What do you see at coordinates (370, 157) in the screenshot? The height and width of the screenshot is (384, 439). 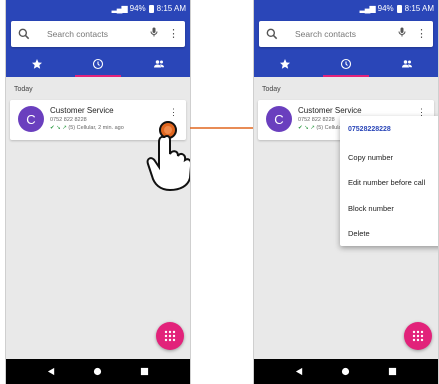 I see `menu-item-copy-number: Copy number` at bounding box center [370, 157].